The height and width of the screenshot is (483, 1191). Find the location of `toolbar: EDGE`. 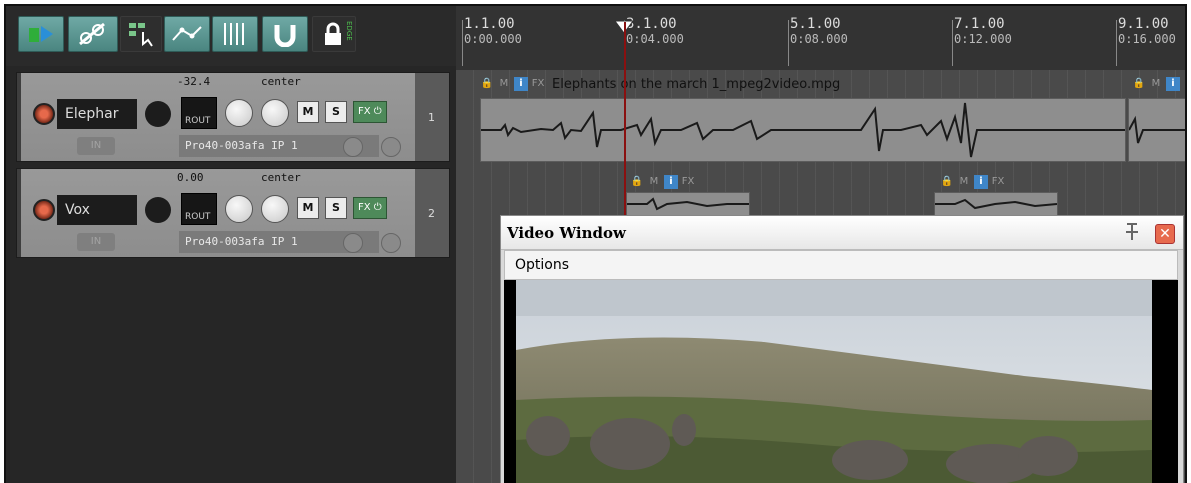

toolbar: EDGE is located at coordinates (231, 36).